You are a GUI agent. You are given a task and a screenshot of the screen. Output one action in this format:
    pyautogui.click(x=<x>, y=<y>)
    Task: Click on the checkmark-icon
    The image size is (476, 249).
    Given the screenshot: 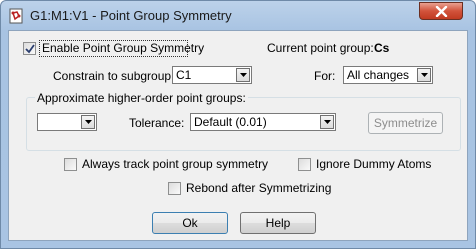 What is the action you would take?
    pyautogui.click(x=30, y=49)
    